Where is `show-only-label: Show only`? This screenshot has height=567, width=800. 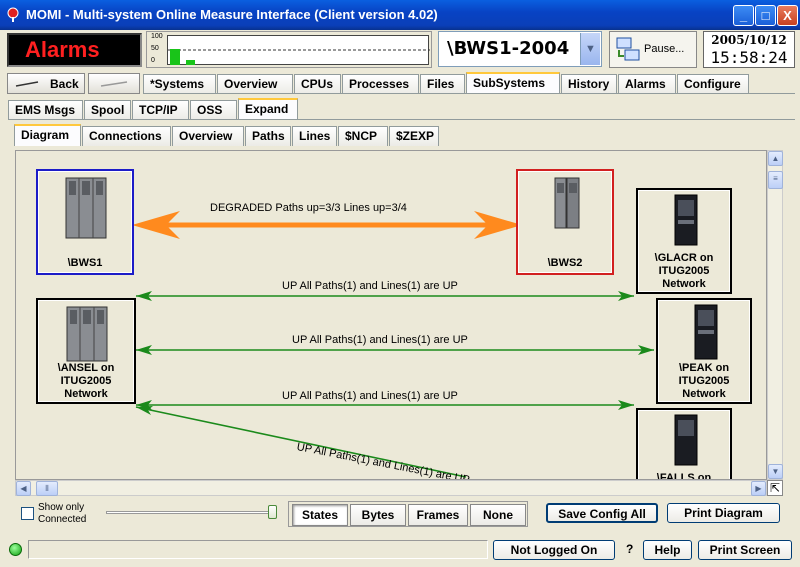
show-only-label: Show only is located at coordinates (61, 507).